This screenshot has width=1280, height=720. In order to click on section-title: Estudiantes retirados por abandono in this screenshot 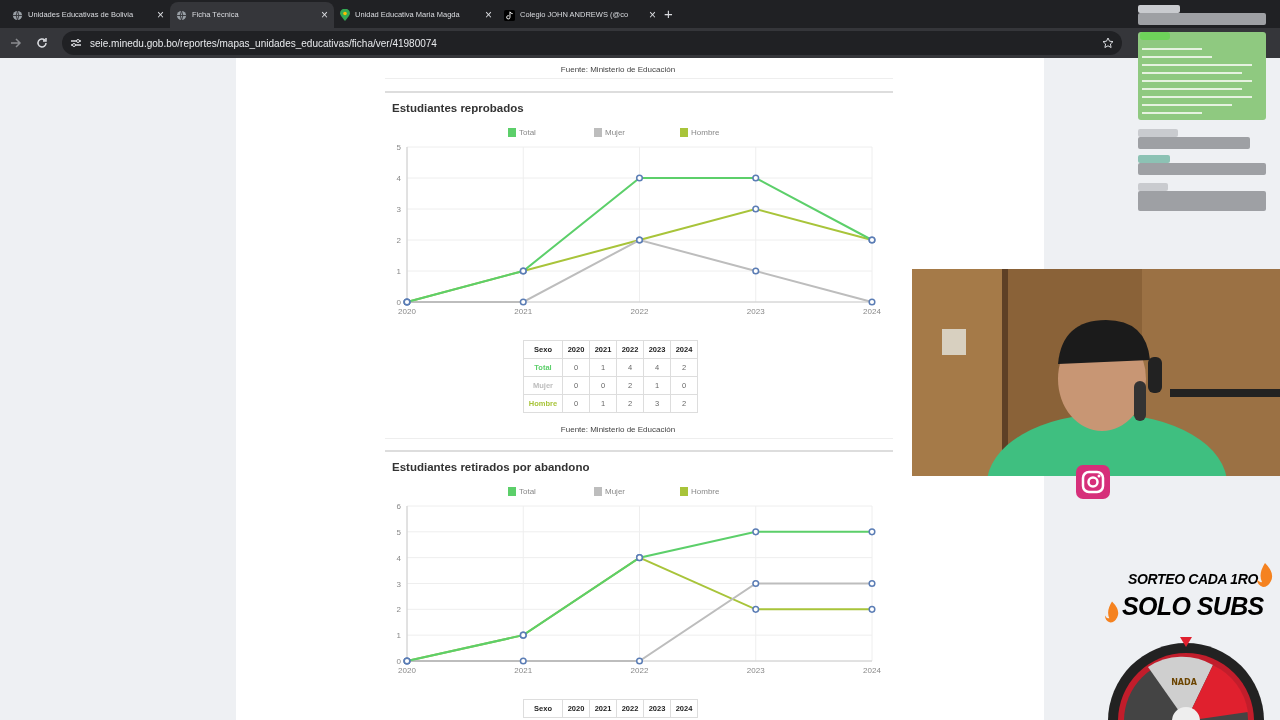, I will do `click(491, 467)`.